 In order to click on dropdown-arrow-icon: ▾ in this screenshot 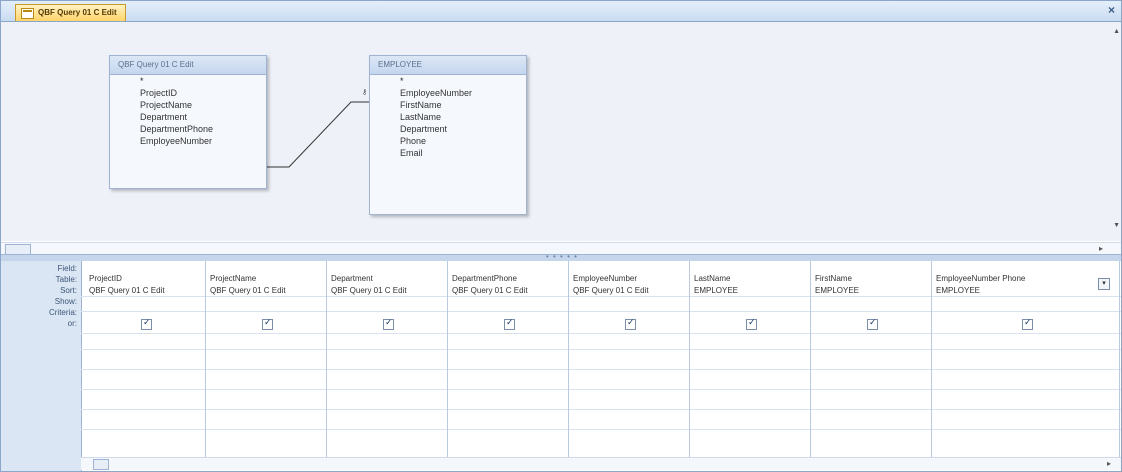, I will do `click(1104, 284)`.